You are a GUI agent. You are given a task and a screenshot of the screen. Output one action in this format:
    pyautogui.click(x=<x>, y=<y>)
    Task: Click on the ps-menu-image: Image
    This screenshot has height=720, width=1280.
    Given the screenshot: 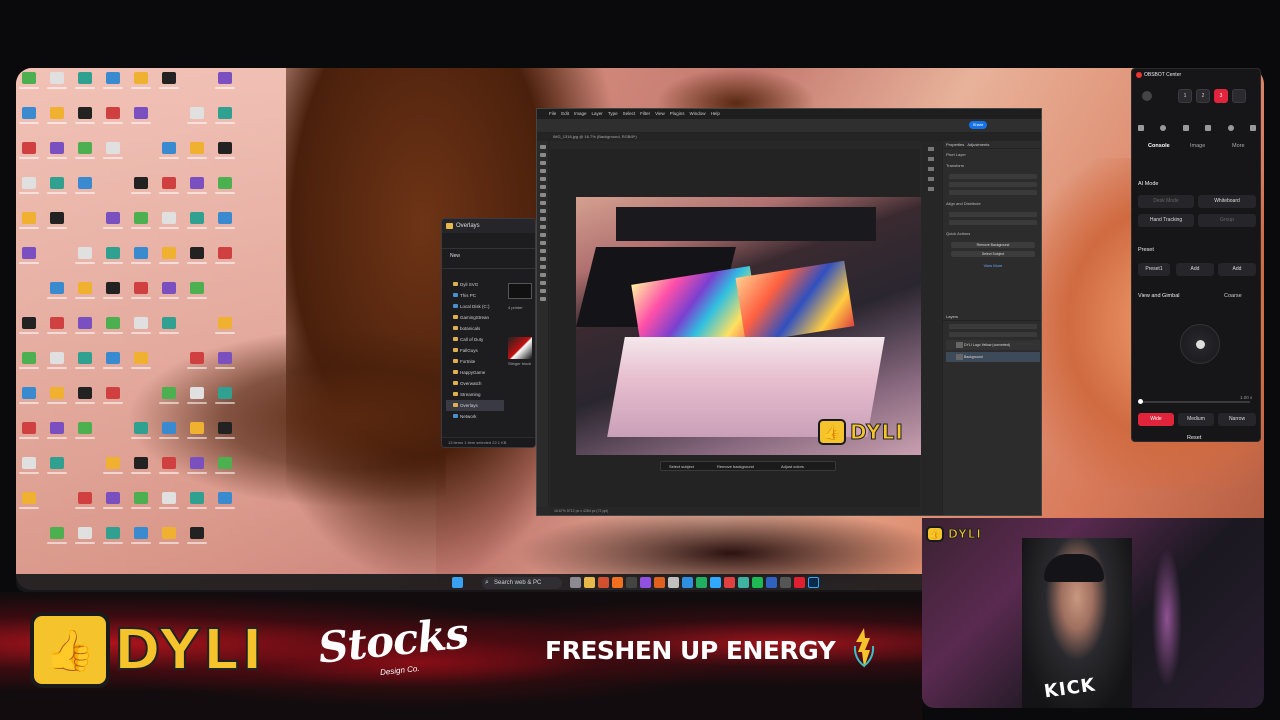 What is the action you would take?
    pyautogui.click(x=580, y=113)
    